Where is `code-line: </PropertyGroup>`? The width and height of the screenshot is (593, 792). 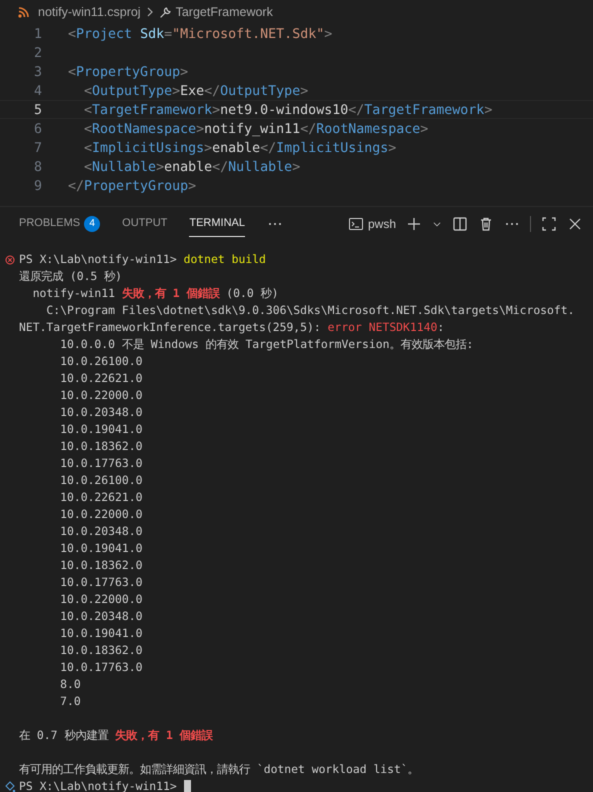 code-line: </PropertyGroup> is located at coordinates (132, 186).